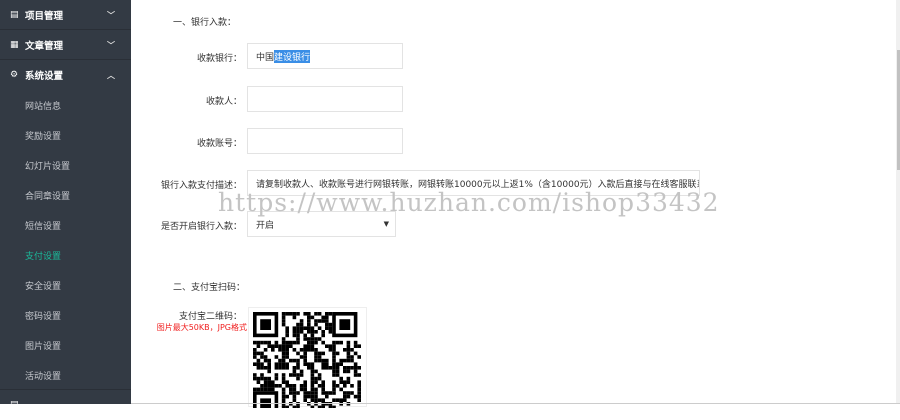 This screenshot has width=900, height=420. What do you see at coordinates (325, 99) in the screenshot?
I see `payee-input` at bounding box center [325, 99].